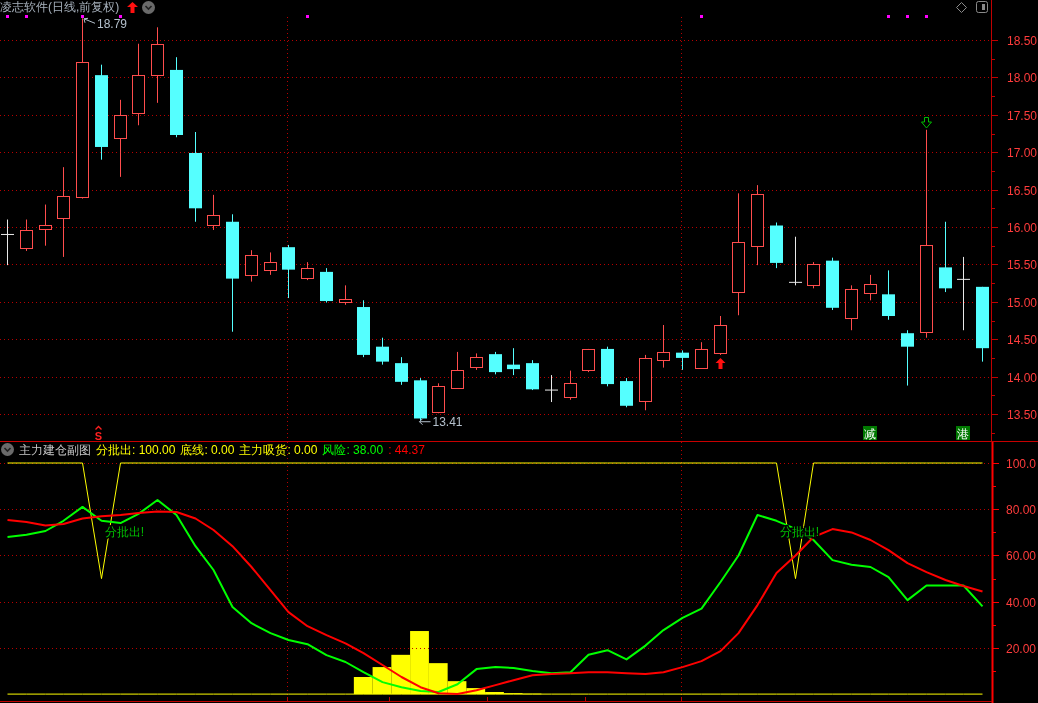  I want to click on panel-icon, so click(982, 7).